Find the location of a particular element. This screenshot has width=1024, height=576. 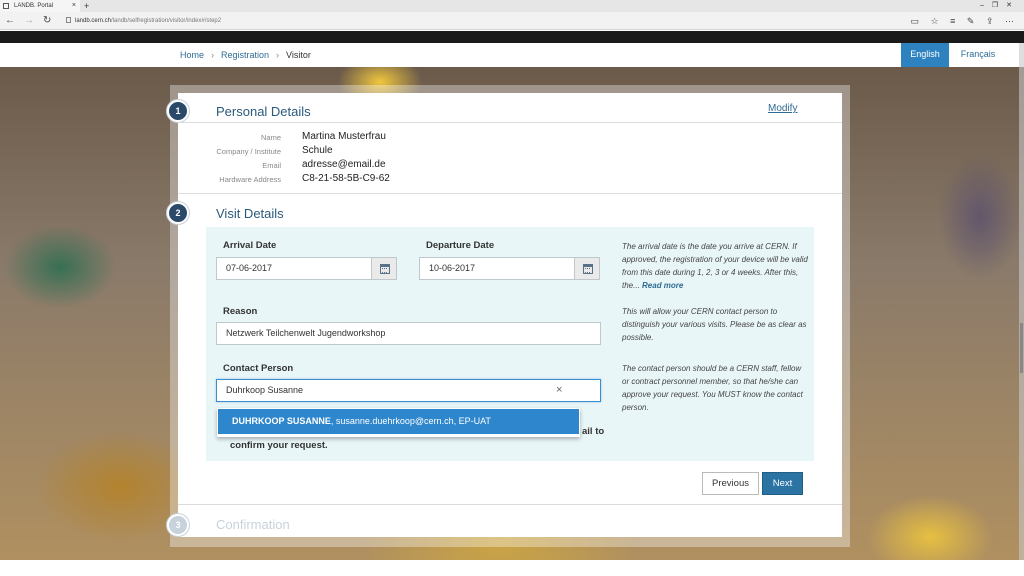

language-english-button: English is located at coordinates (925, 55).